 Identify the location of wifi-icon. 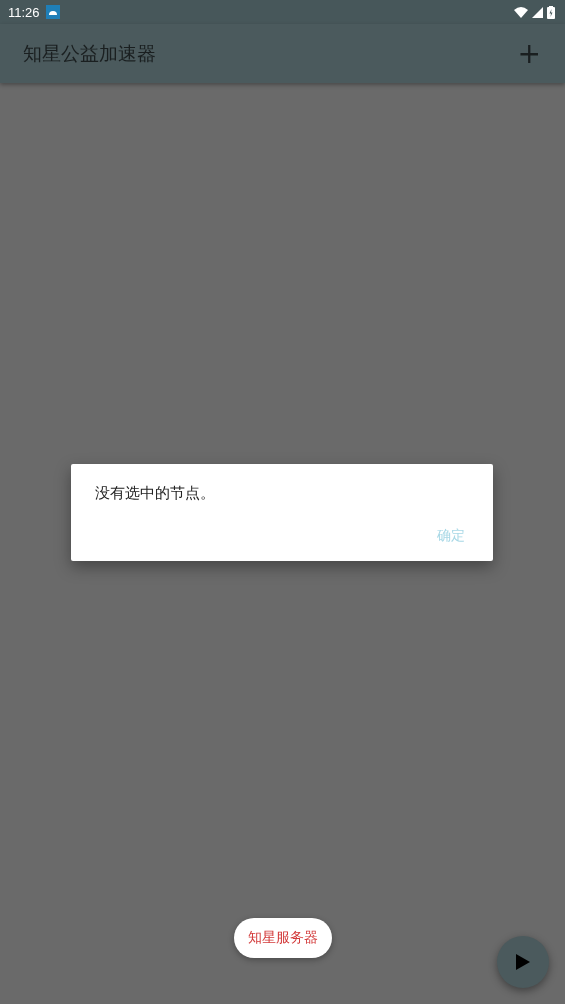
(521, 12).